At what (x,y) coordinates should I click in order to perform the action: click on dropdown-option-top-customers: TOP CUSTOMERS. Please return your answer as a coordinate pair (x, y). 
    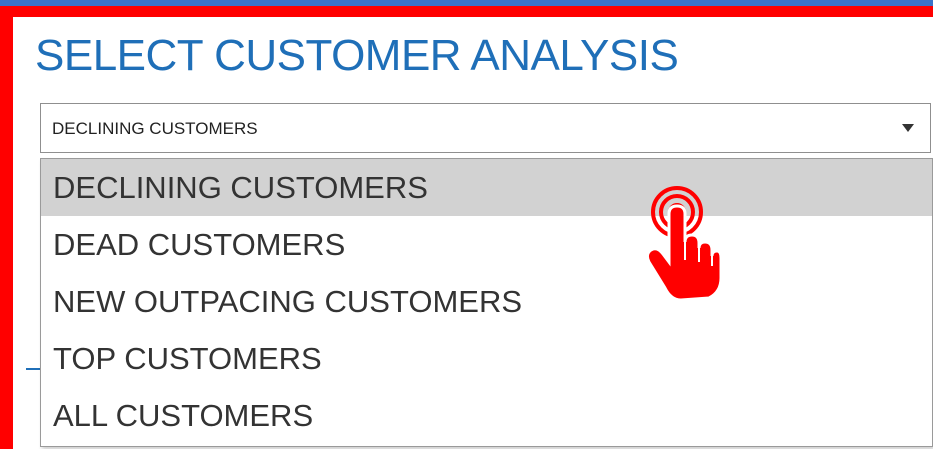
    Looking at the image, I should click on (486, 358).